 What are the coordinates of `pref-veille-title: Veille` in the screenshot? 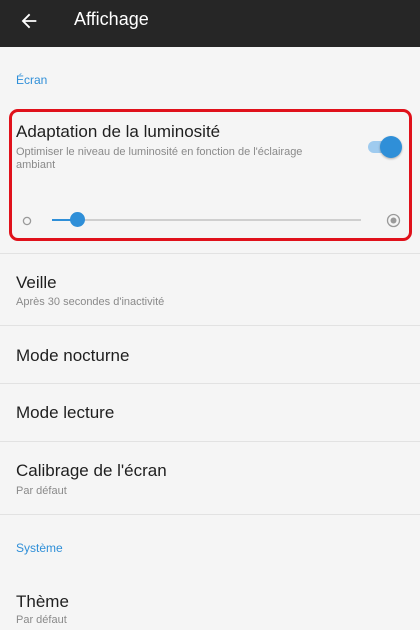 It's located at (36, 282).